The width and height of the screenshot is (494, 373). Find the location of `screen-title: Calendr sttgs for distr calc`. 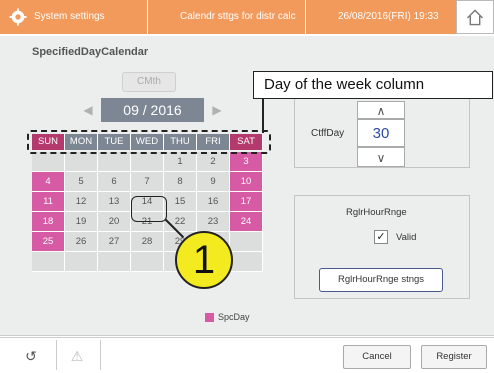

screen-title: Calendr sttgs for distr calc is located at coordinates (238, 16).